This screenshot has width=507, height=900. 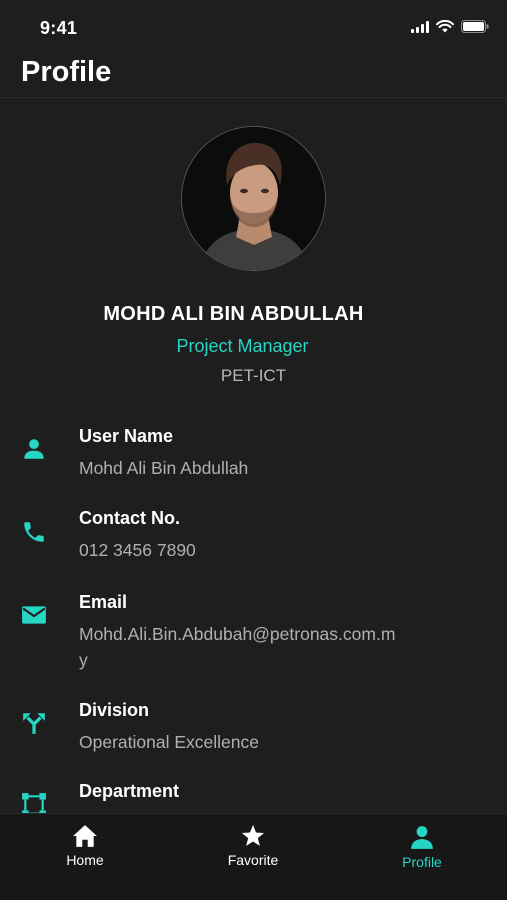 What do you see at coordinates (66, 72) in the screenshot?
I see `page-title: Profile` at bounding box center [66, 72].